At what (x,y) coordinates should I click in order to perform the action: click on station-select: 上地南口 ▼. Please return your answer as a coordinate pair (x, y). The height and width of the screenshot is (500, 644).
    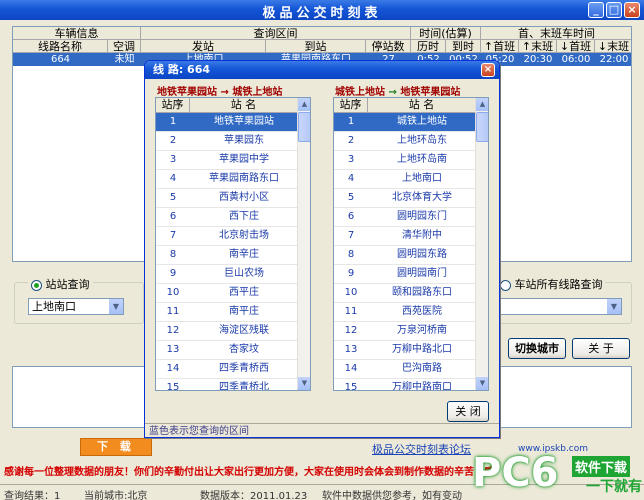
    Looking at the image, I should click on (76, 306).